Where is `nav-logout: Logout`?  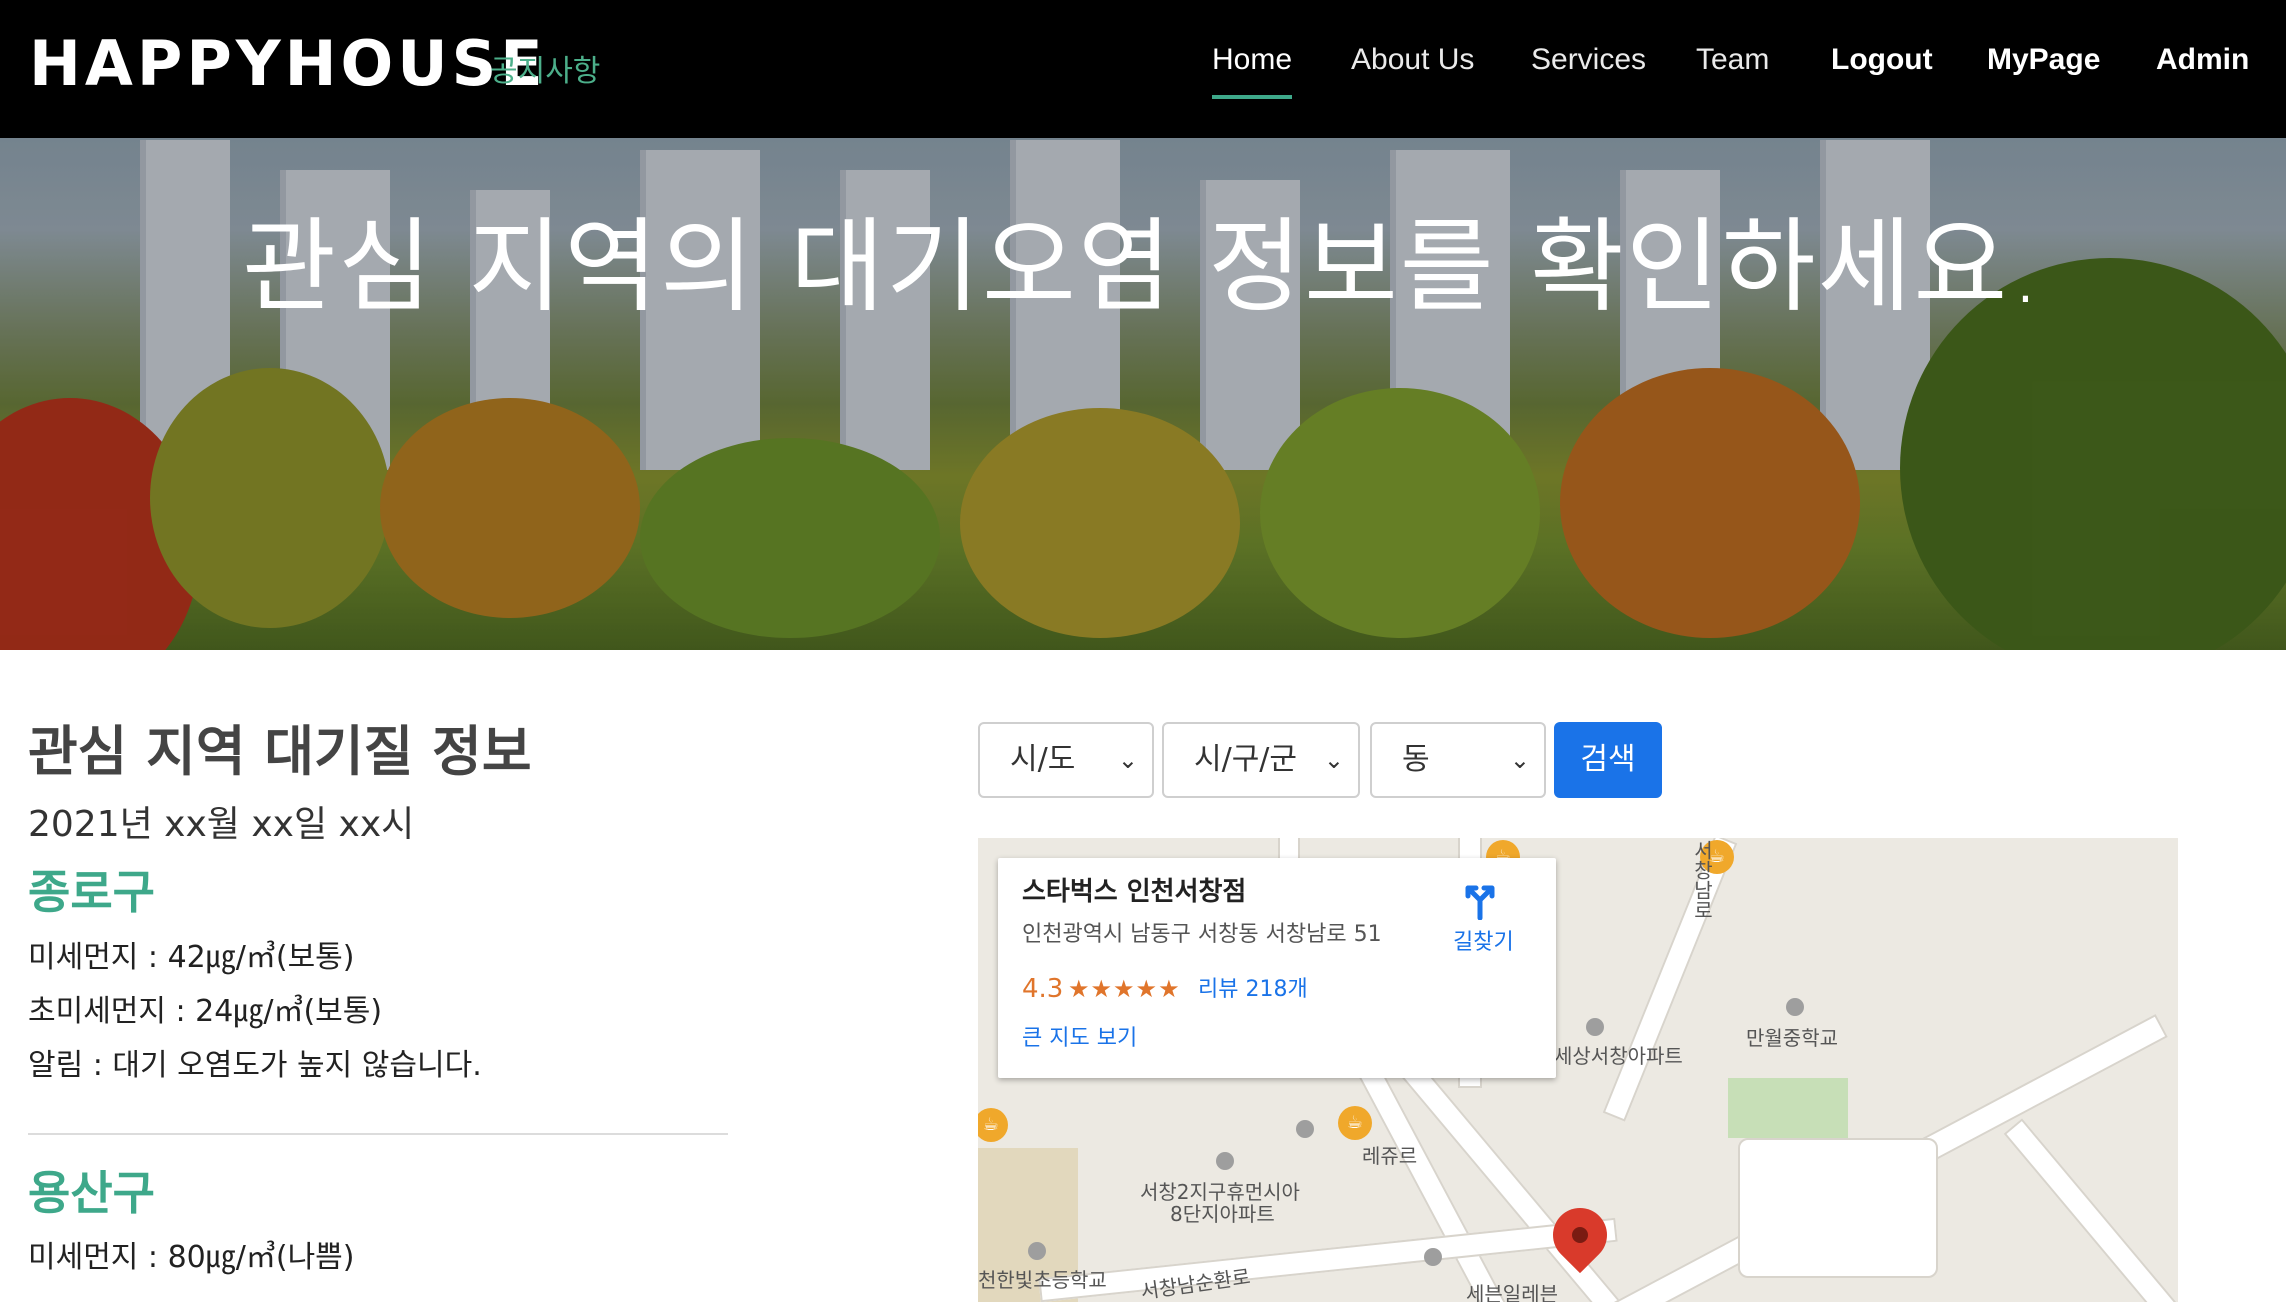
nav-logout: Logout is located at coordinates (1882, 60).